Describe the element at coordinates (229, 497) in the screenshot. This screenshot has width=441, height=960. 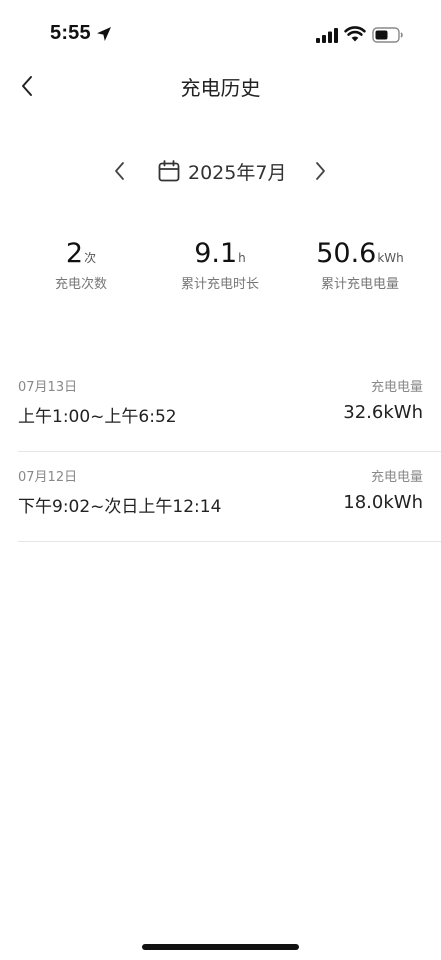
I see `list-item: 07月12日 下午9:02~次日上午12:14 充电电量 18.0kWh` at that location.